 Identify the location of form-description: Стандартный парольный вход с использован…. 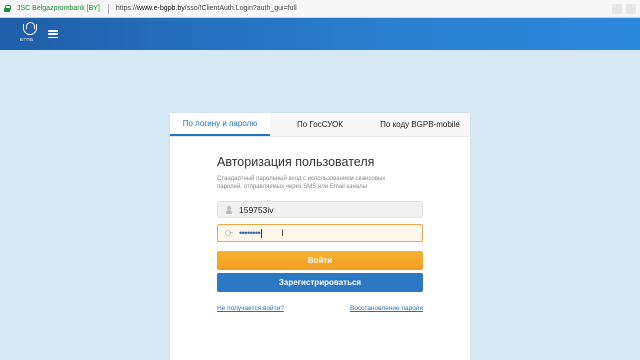
(301, 183).